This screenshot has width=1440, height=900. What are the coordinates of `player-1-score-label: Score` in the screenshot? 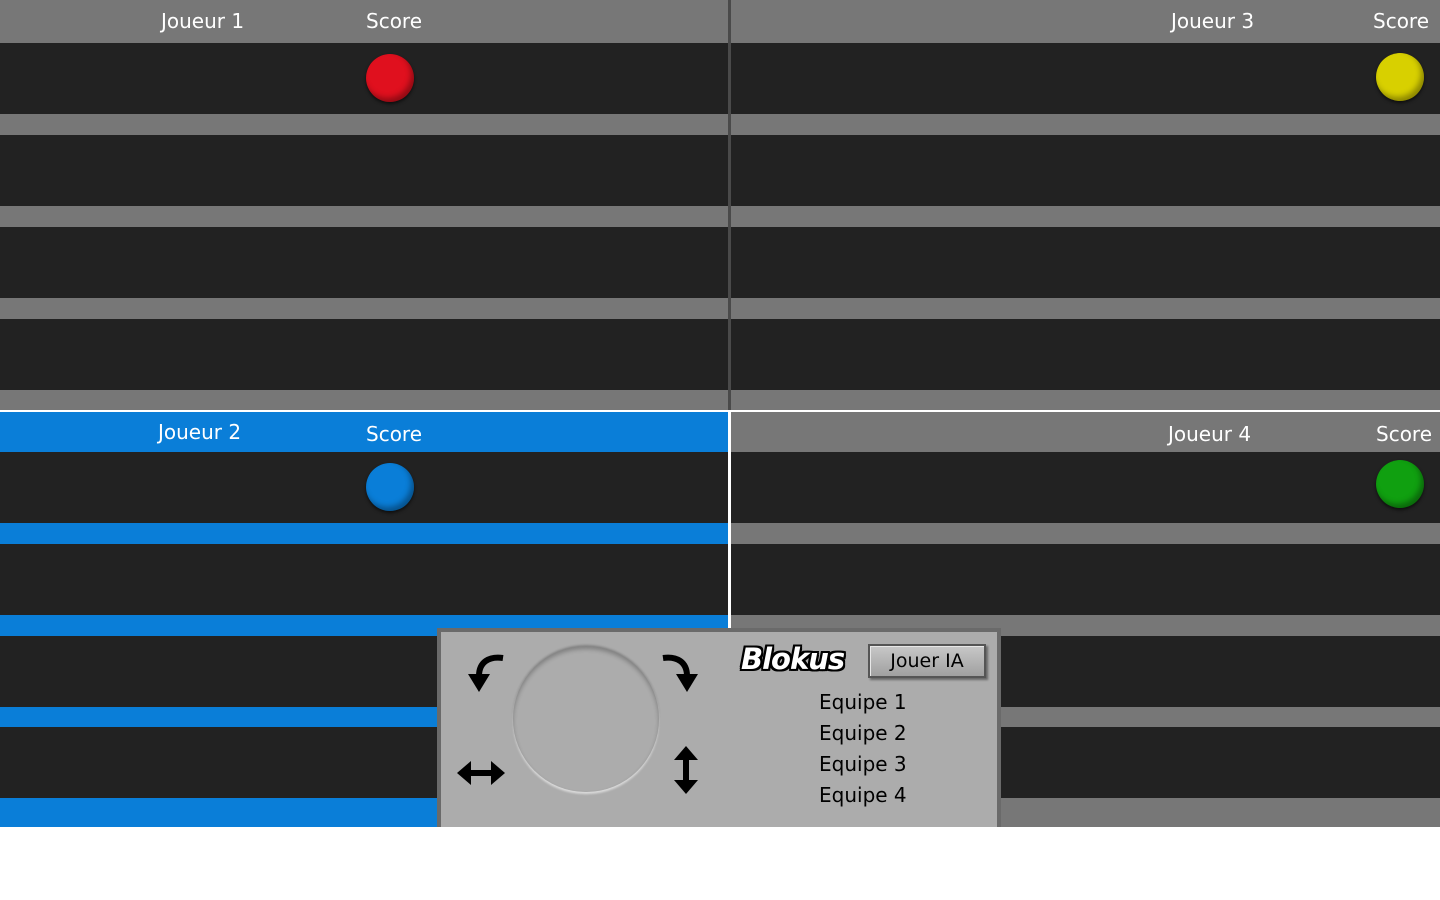 It's located at (394, 21).